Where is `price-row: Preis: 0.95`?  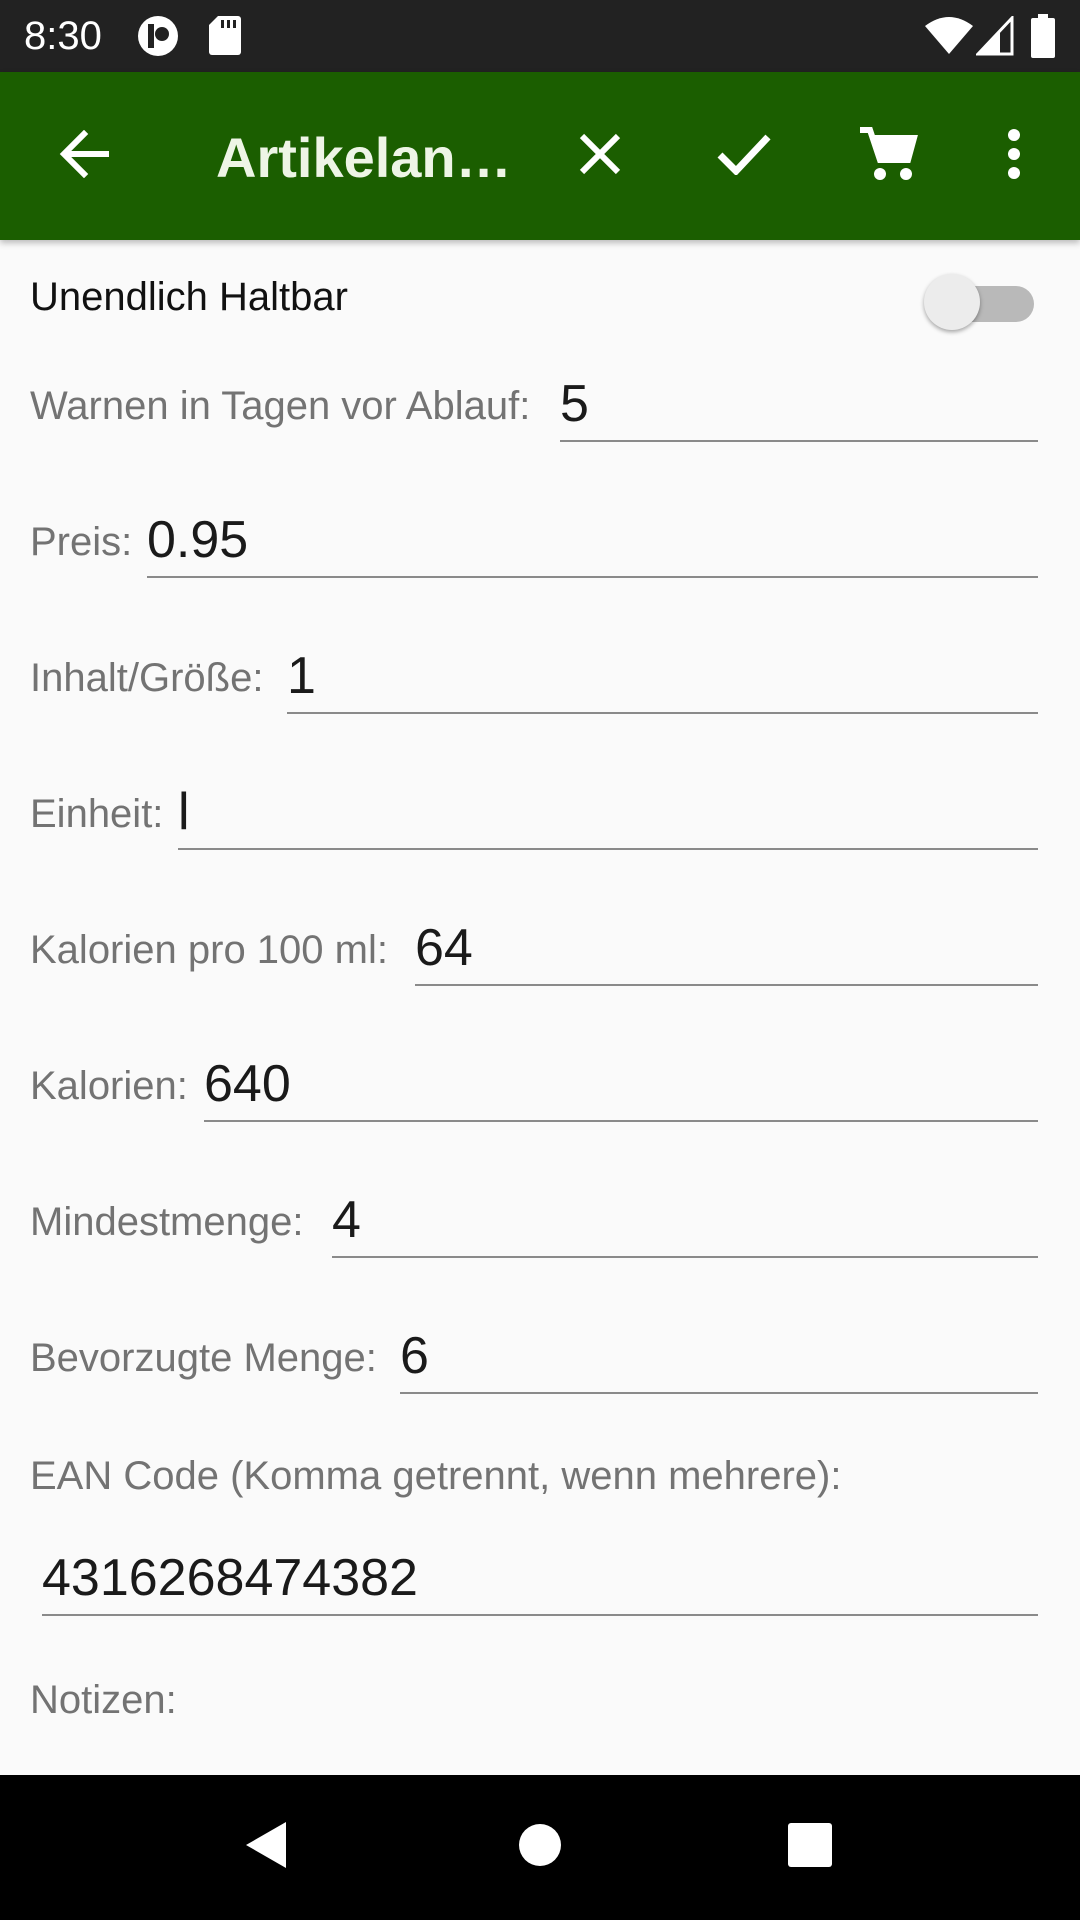 price-row: Preis: 0.95 is located at coordinates (534, 538).